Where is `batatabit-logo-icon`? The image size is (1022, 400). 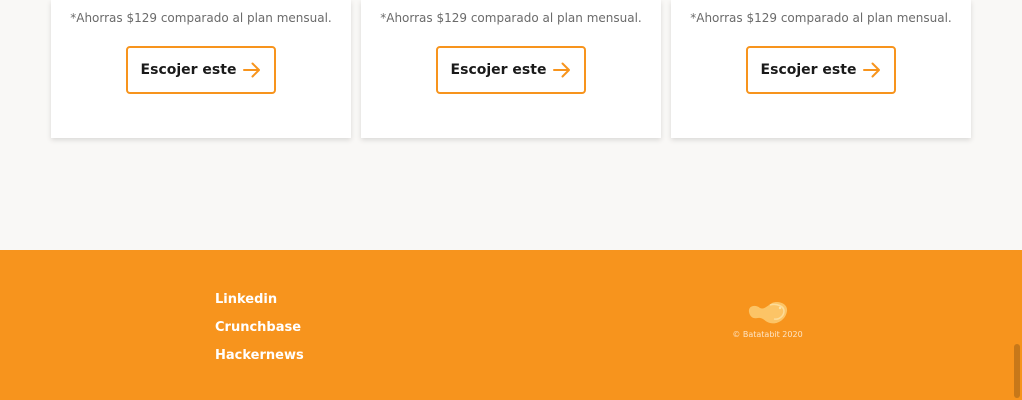 batatabit-logo-icon is located at coordinates (767, 312).